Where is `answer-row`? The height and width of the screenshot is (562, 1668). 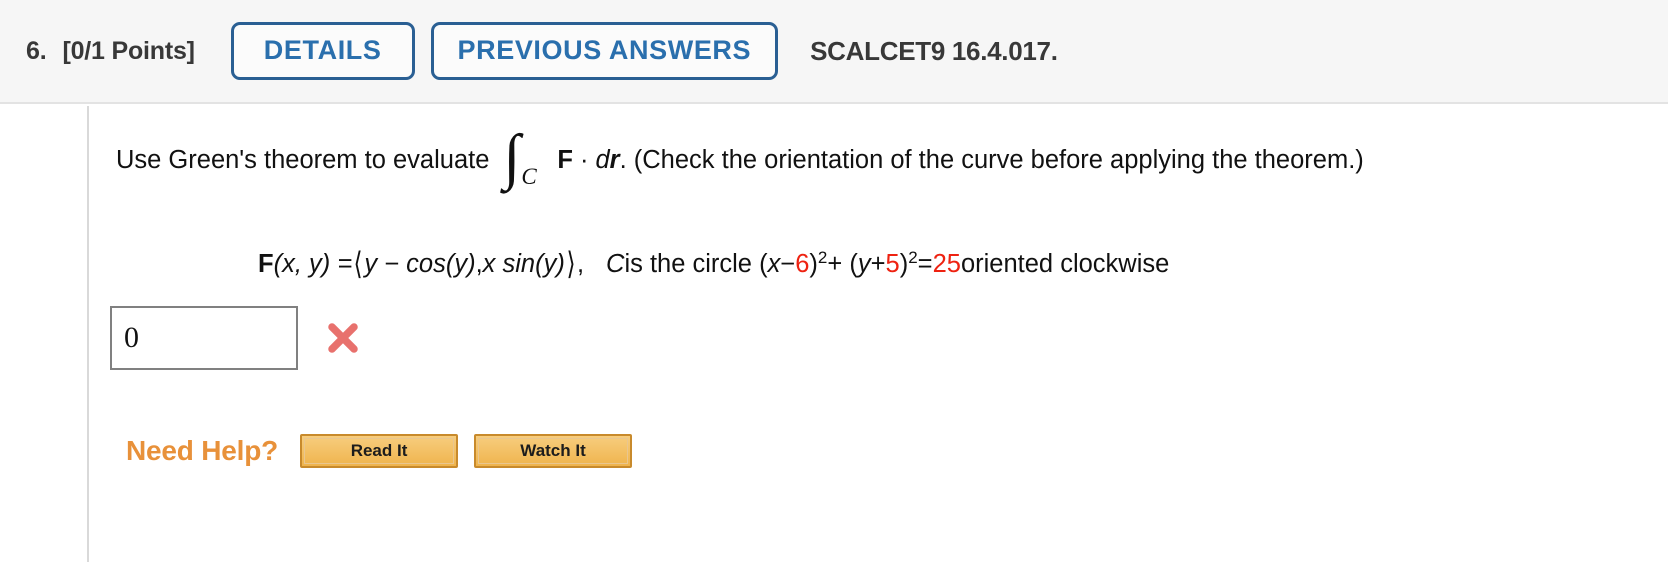 answer-row is located at coordinates (235, 338).